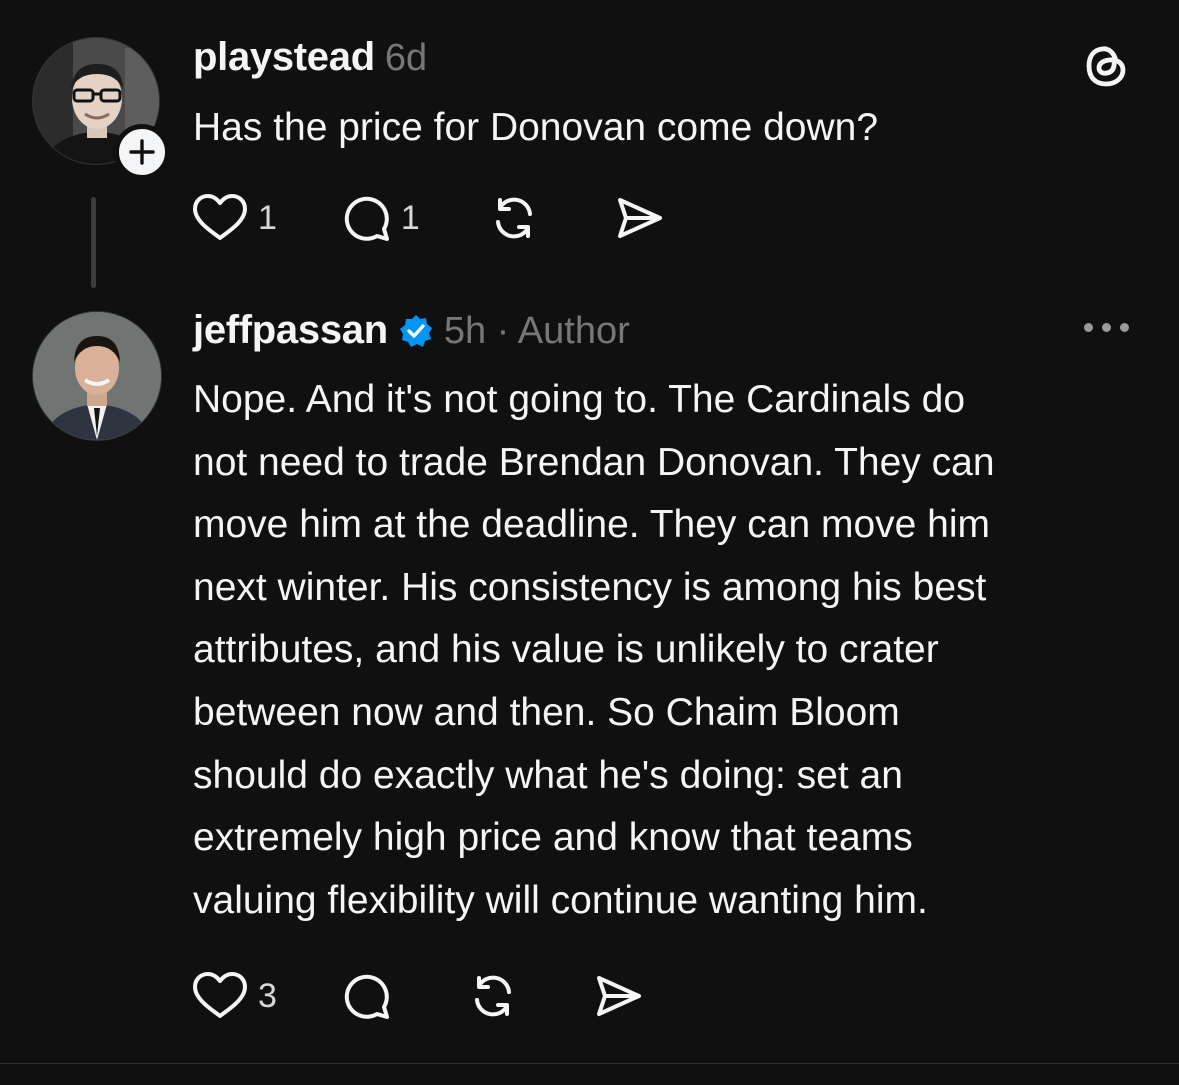  I want to click on username: playstead, so click(284, 57).